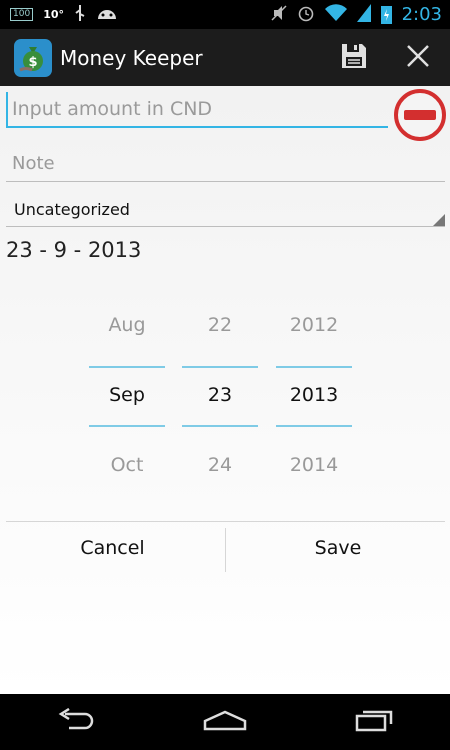  Describe the element at coordinates (363, 14) in the screenshot. I see `signal-icon` at that location.